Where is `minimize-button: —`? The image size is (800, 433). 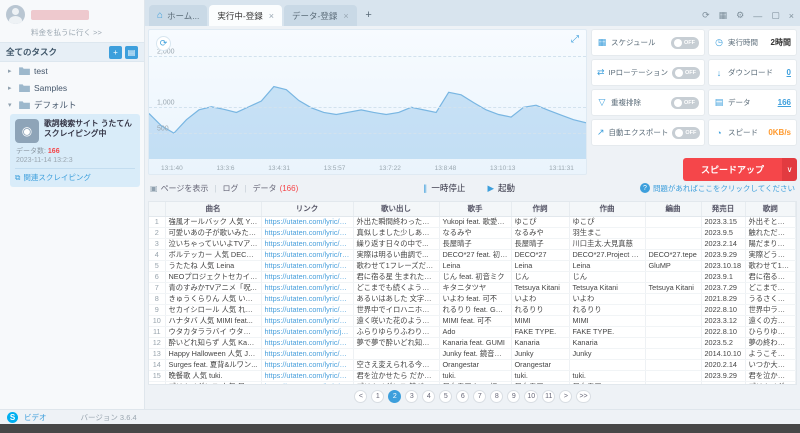
minimize-button: — is located at coordinates (757, 16).